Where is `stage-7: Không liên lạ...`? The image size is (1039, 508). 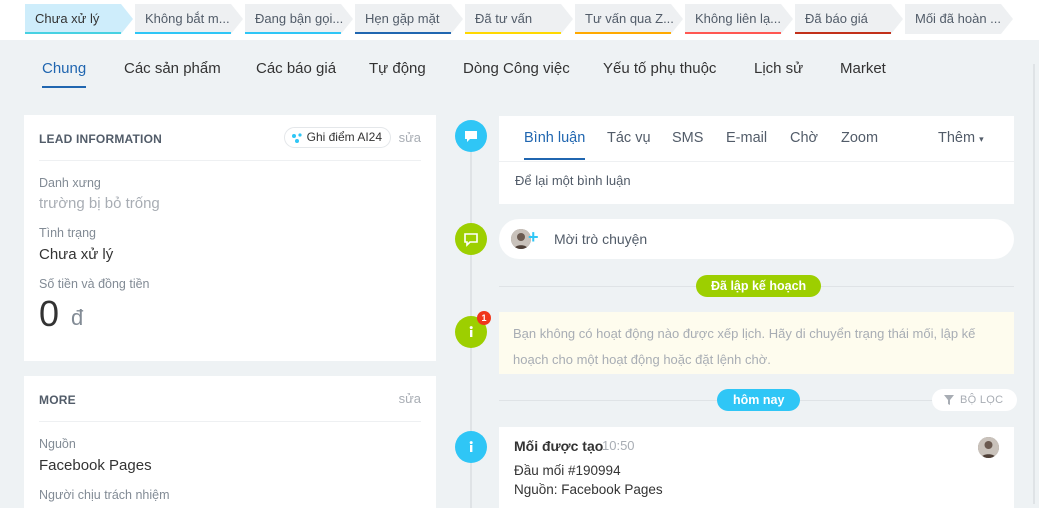
stage-7: Không liên lạ... is located at coordinates (739, 19).